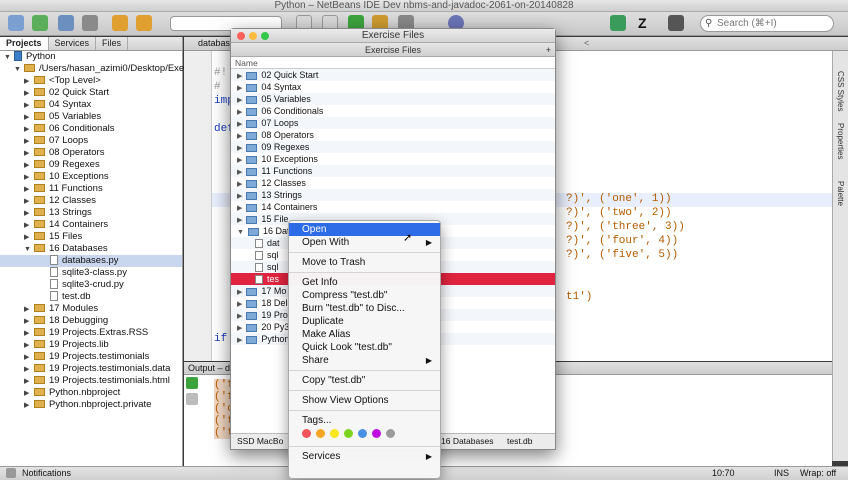 The width and height of the screenshot is (848, 480). Describe the element at coordinates (393, 135) in the screenshot. I see `finder-row: ▶ 08 Operators` at that location.